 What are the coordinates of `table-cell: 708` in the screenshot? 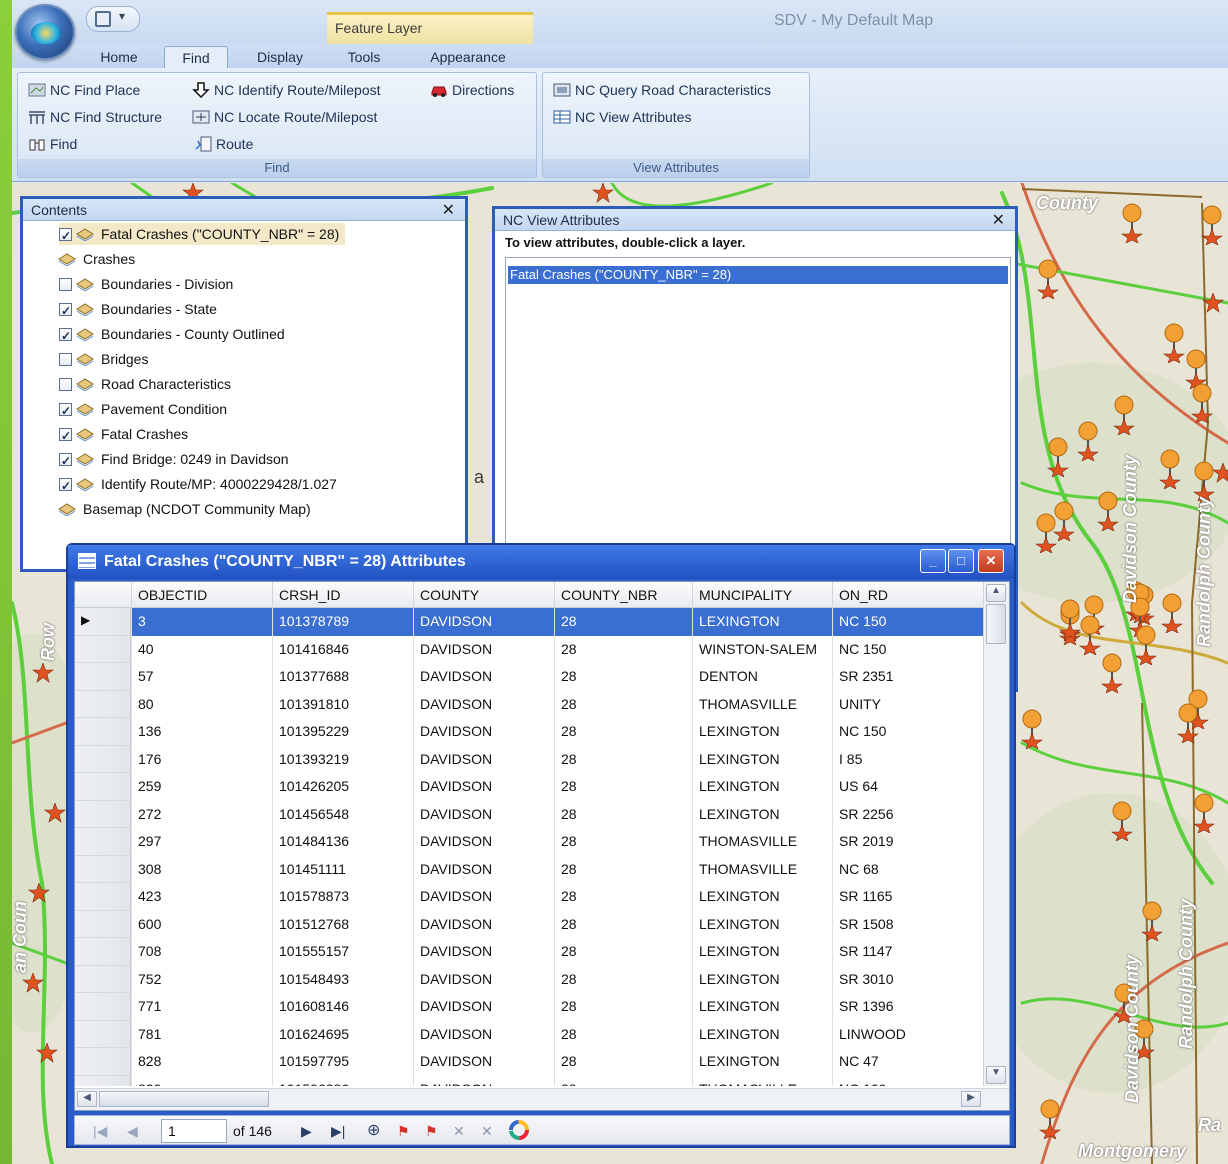 It's located at (201, 952).